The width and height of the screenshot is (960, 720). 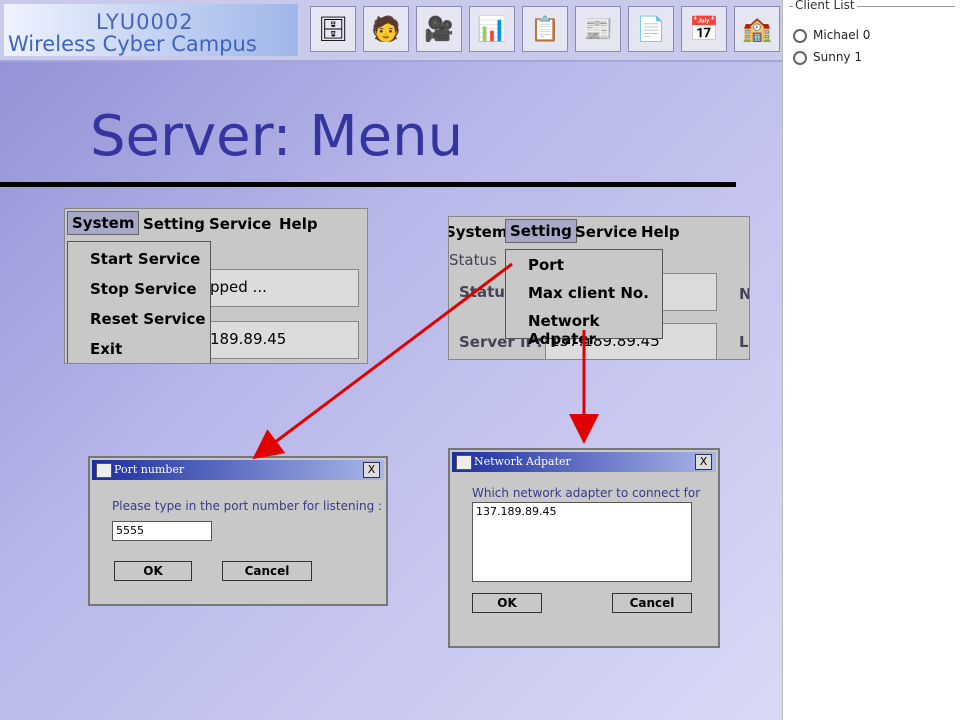 What do you see at coordinates (825, 6) in the screenshot?
I see `client-list-title: Client List` at bounding box center [825, 6].